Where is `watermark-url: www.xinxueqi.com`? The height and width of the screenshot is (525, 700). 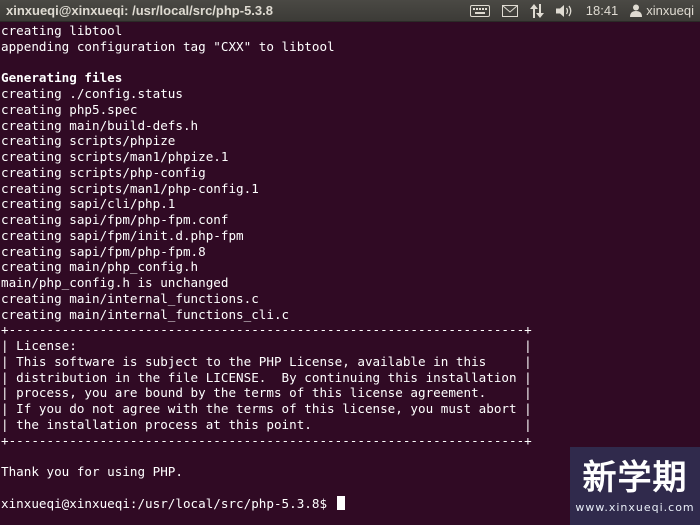
watermark-url: www.xinxueqi.com is located at coordinates (635, 507).